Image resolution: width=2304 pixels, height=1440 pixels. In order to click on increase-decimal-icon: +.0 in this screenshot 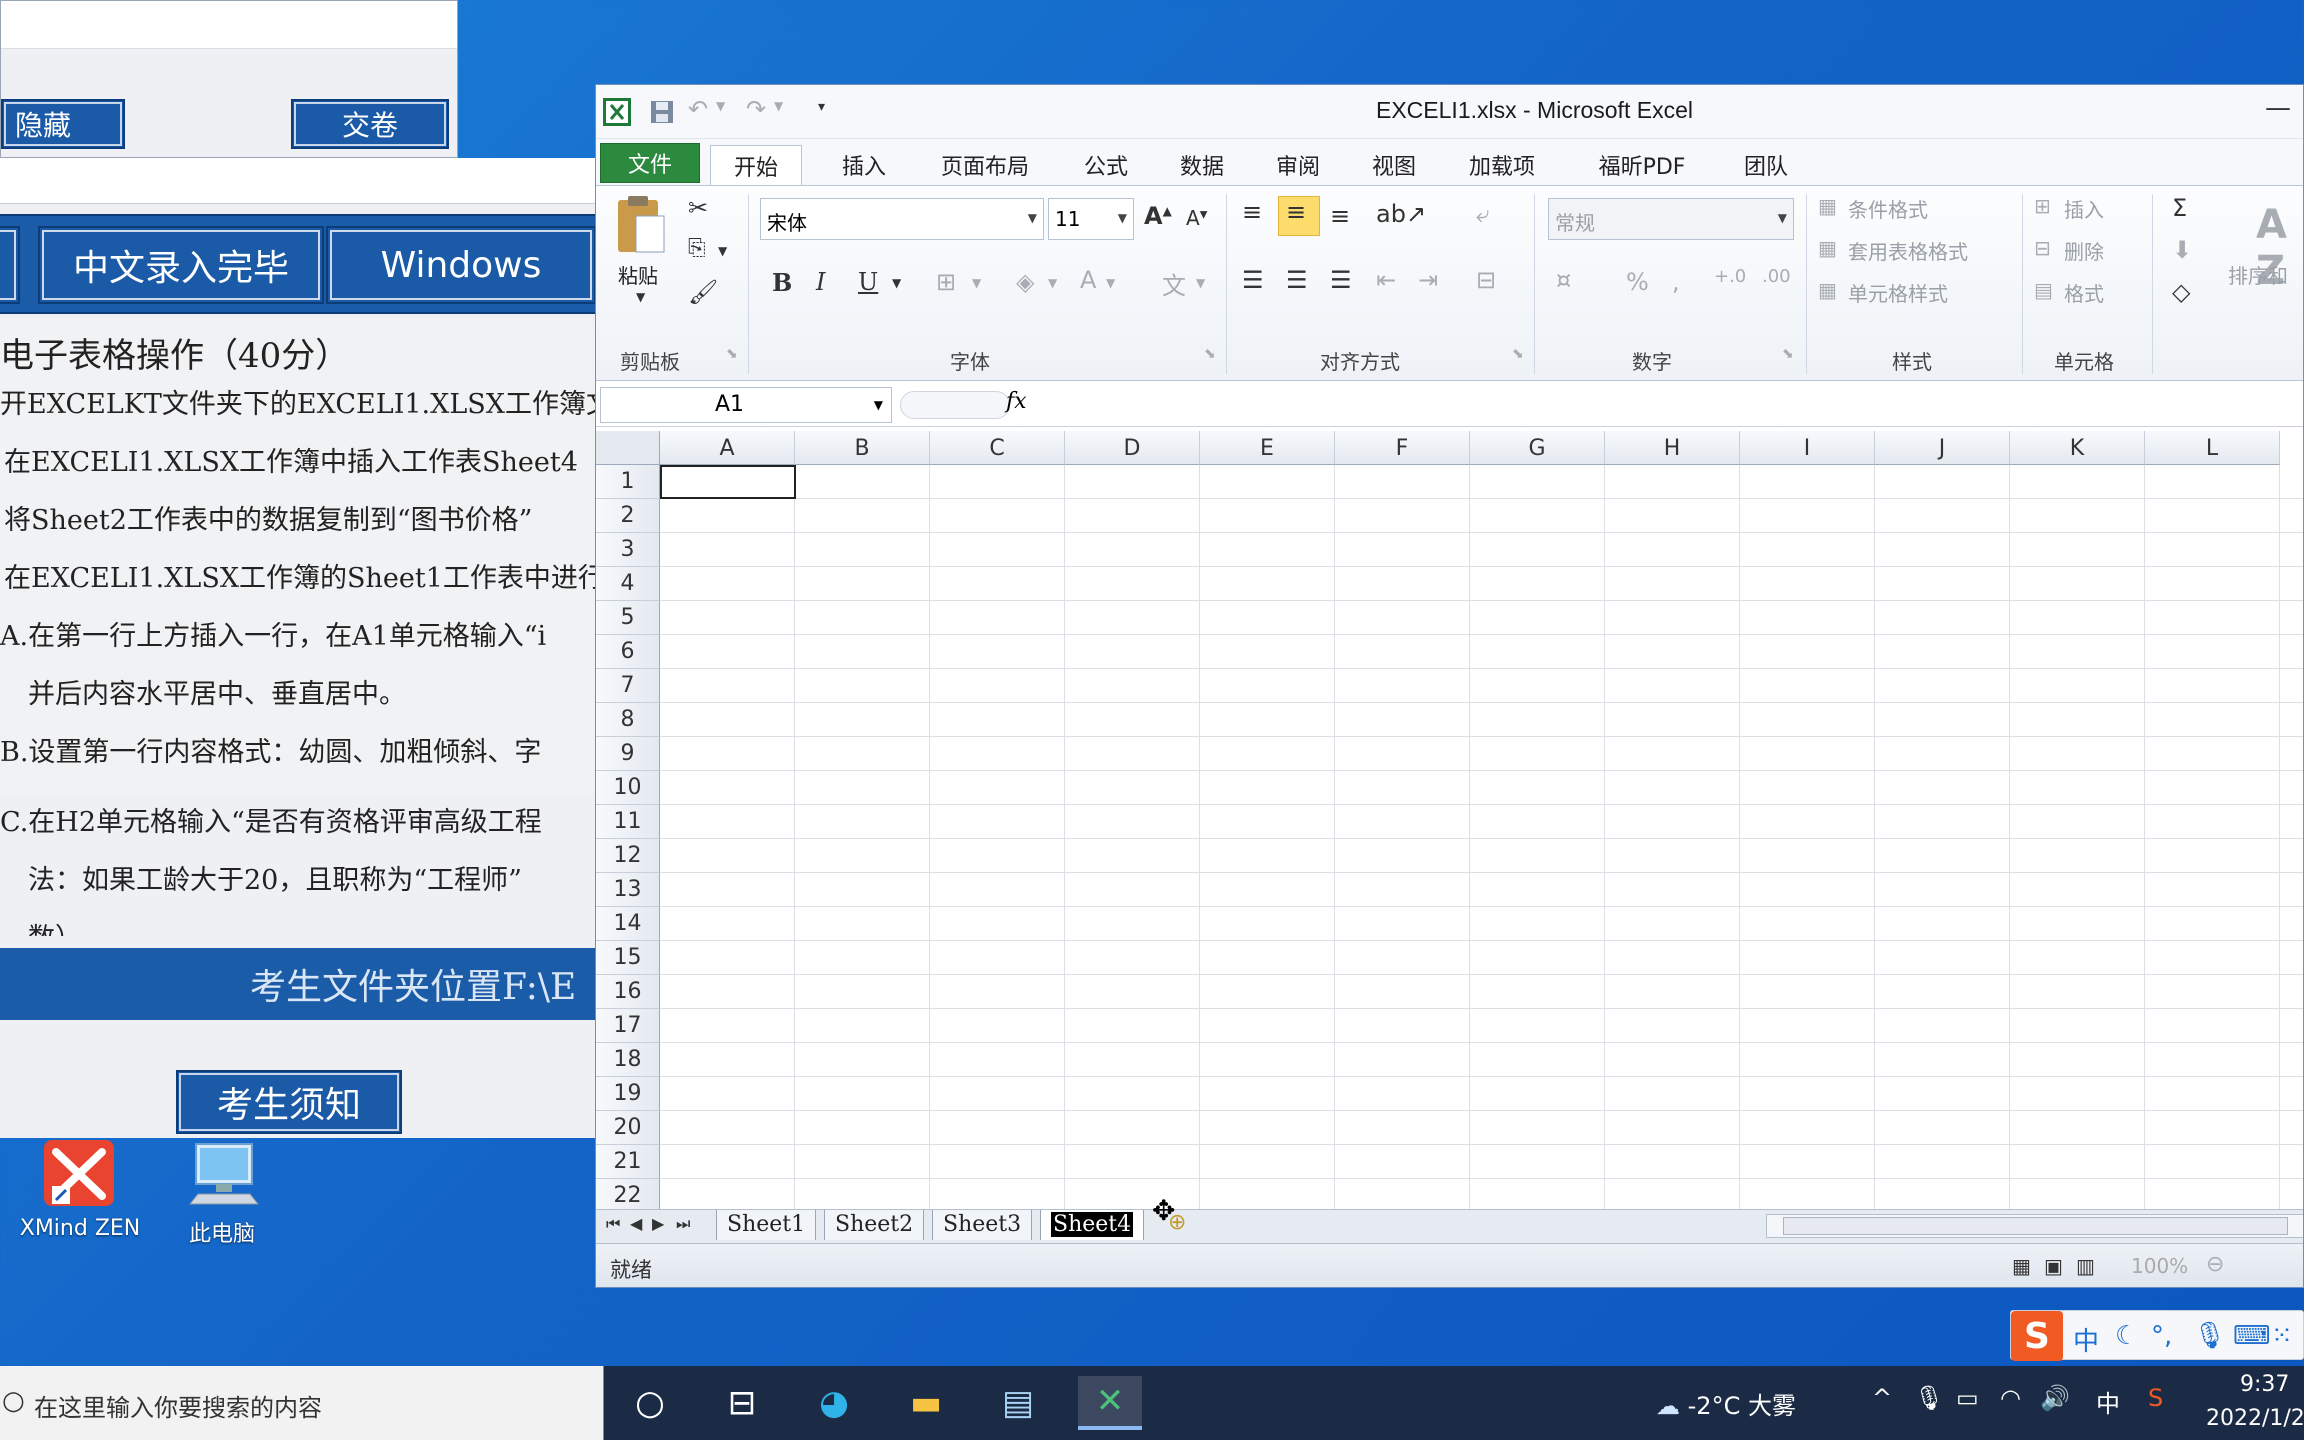, I will do `click(1730, 276)`.